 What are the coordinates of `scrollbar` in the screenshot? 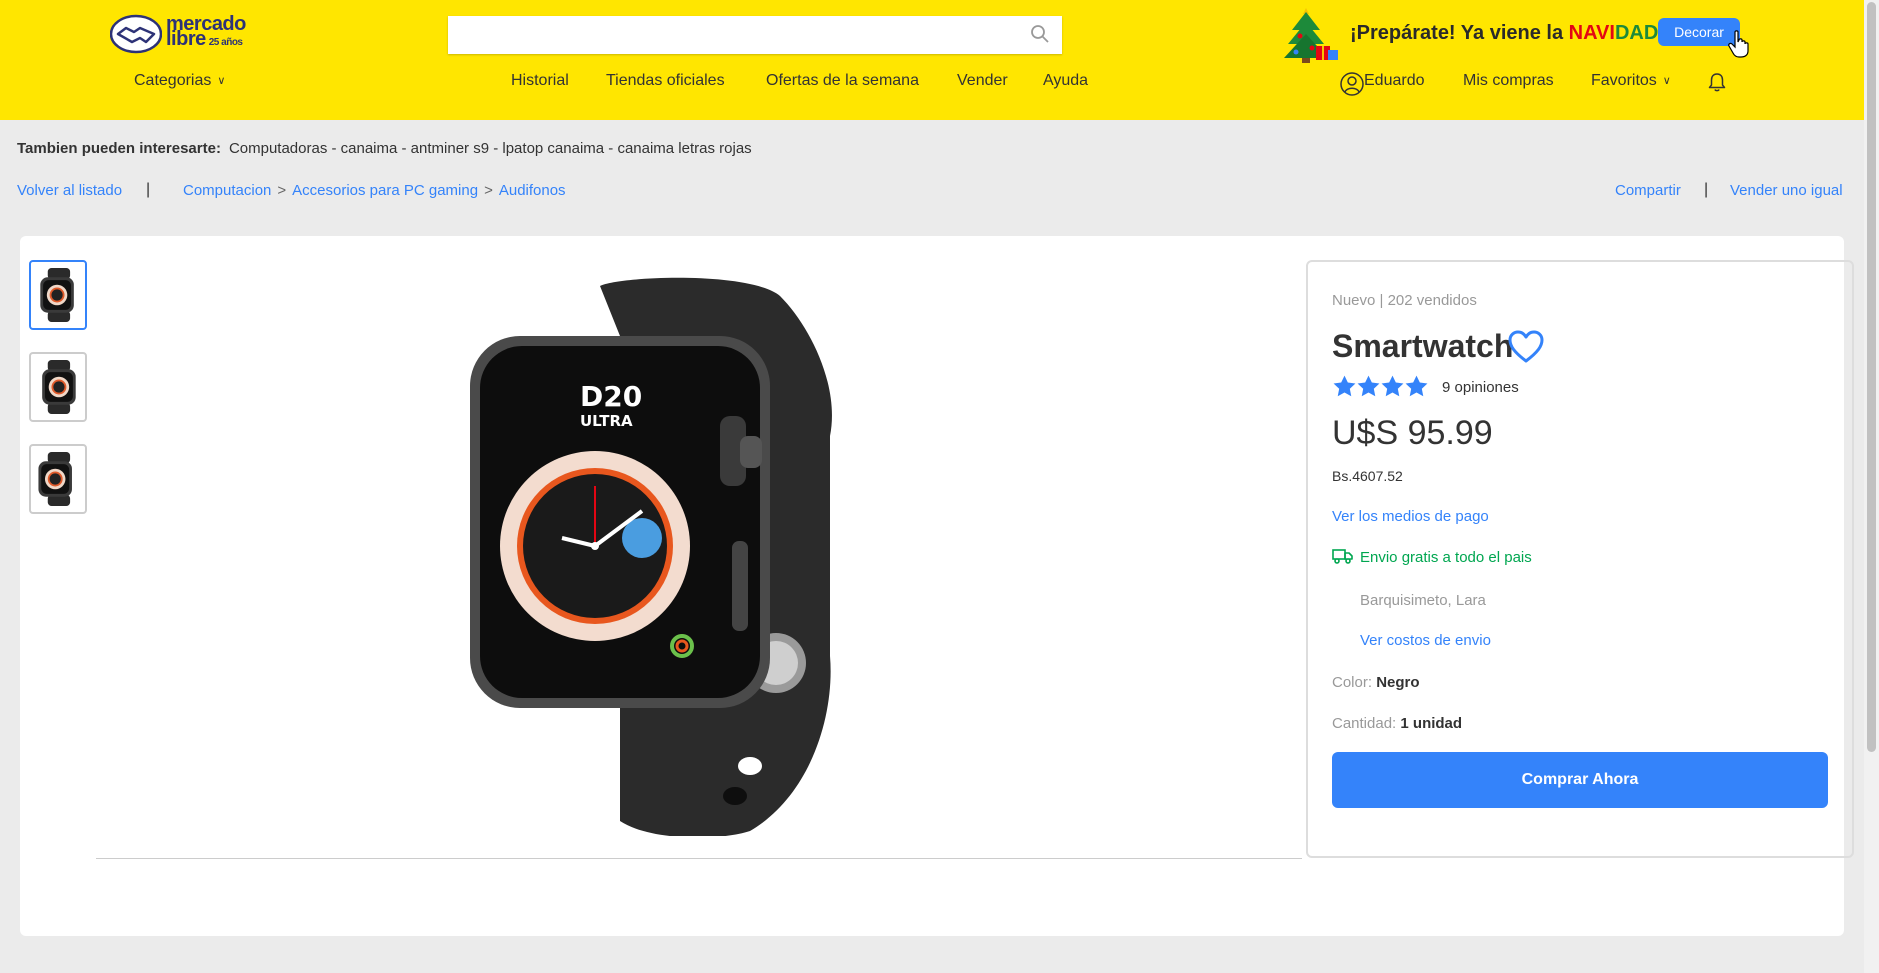 It's located at (1871, 486).